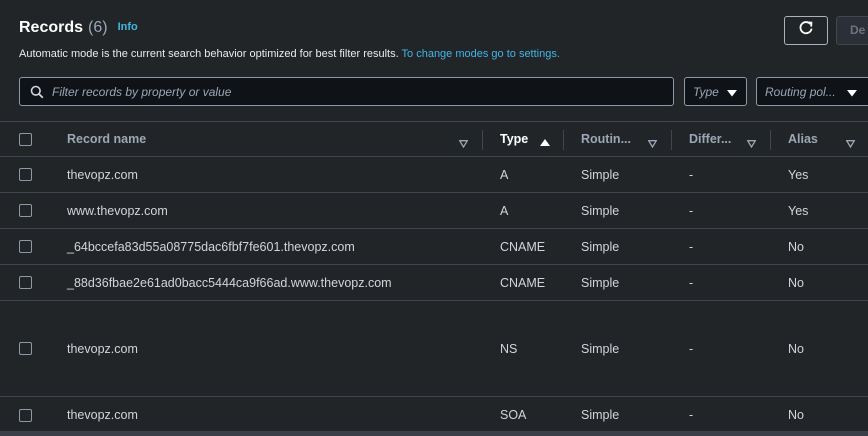  I want to click on delete-record-button: De, so click(852, 30).